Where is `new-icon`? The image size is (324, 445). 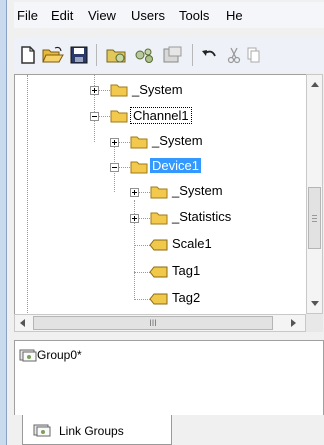
new-icon is located at coordinates (28, 55).